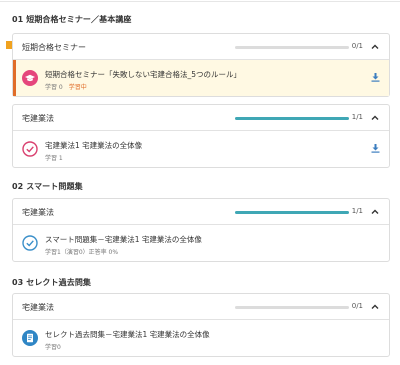 The width and height of the screenshot is (400, 365). What do you see at coordinates (201, 149) in the screenshot?
I see `lesson-row: 宅建業法1 宅建業法の全体像 学習 1` at bounding box center [201, 149].